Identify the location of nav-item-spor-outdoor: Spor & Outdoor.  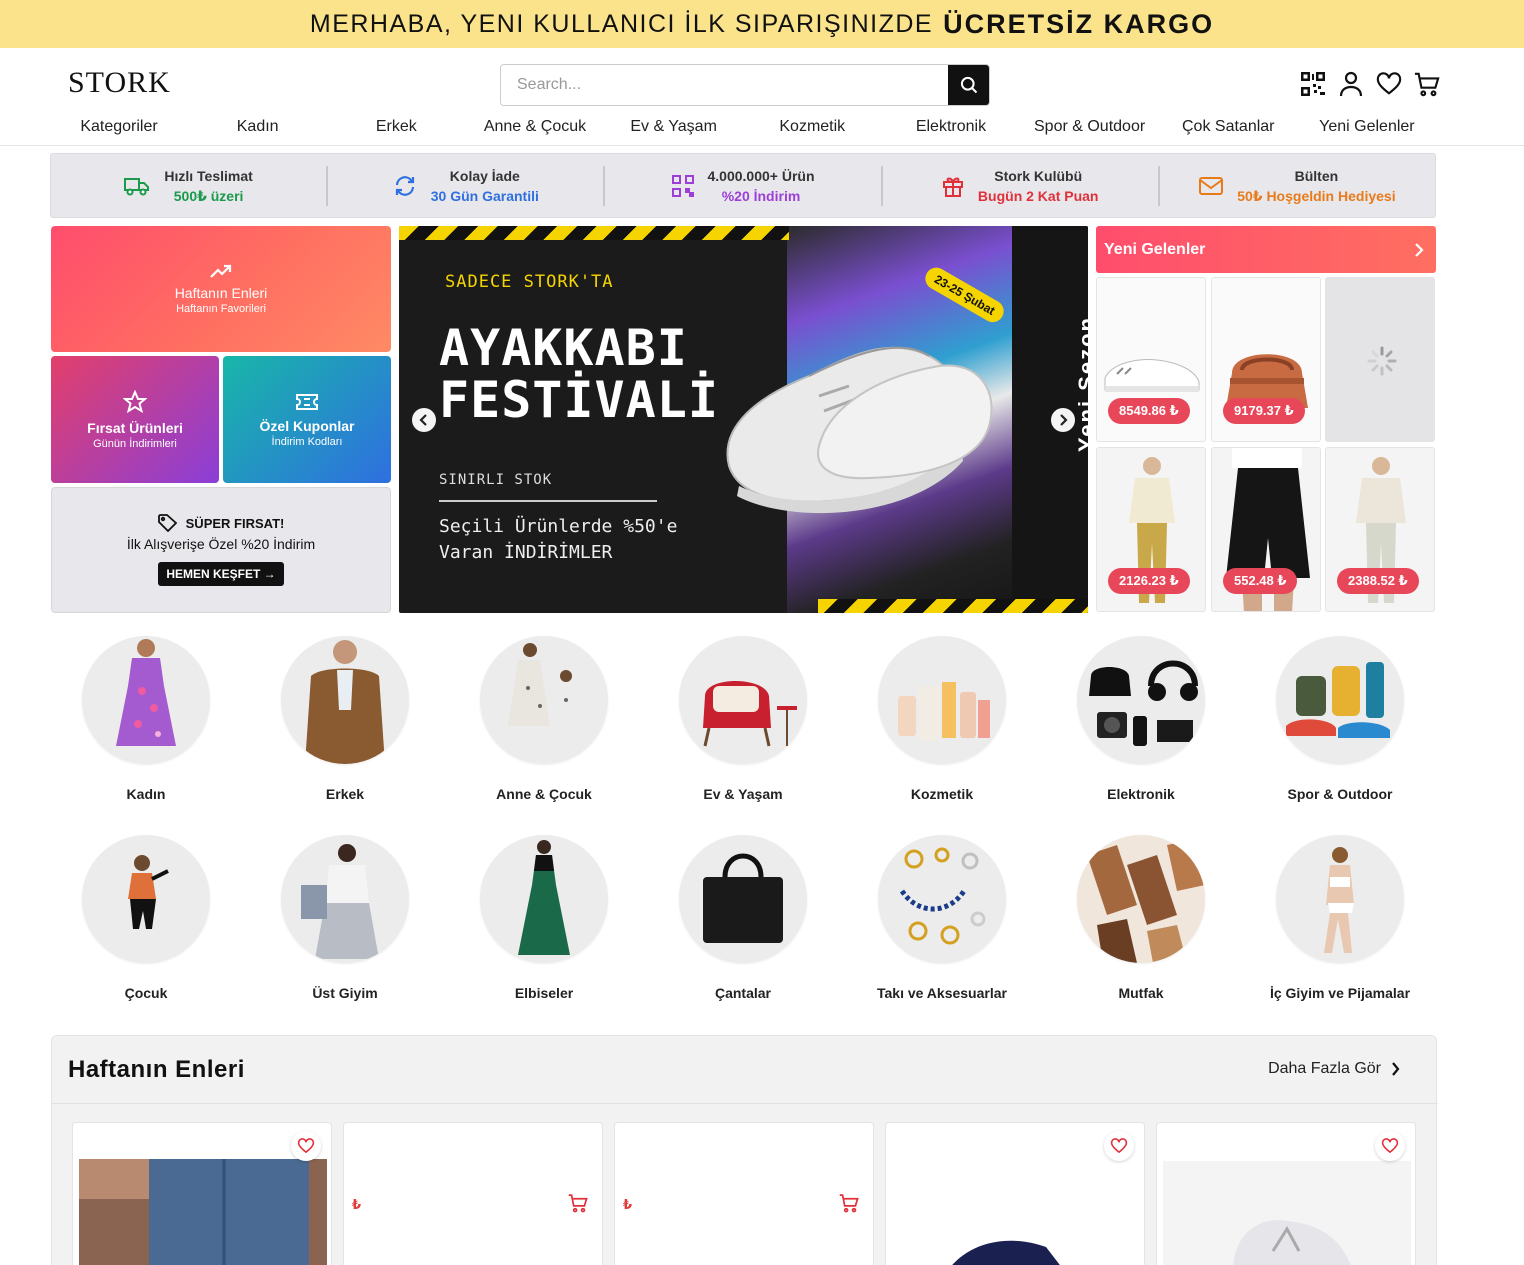
(1090, 132).